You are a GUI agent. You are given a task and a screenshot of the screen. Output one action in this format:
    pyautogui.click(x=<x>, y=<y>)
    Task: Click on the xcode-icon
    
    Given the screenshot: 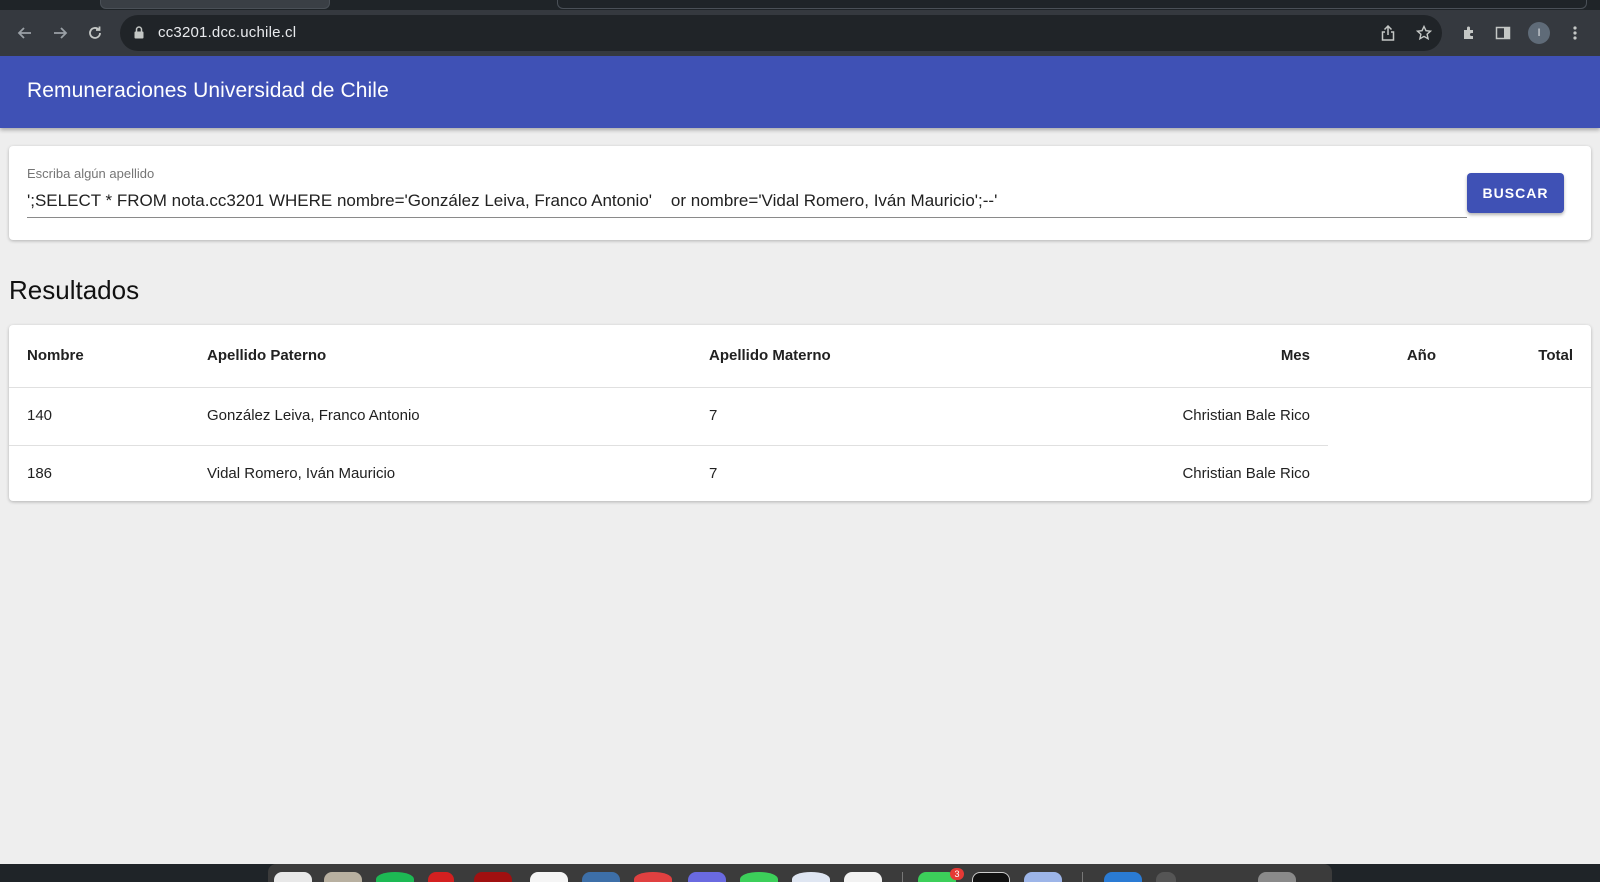 What is the action you would take?
    pyautogui.click(x=601, y=877)
    